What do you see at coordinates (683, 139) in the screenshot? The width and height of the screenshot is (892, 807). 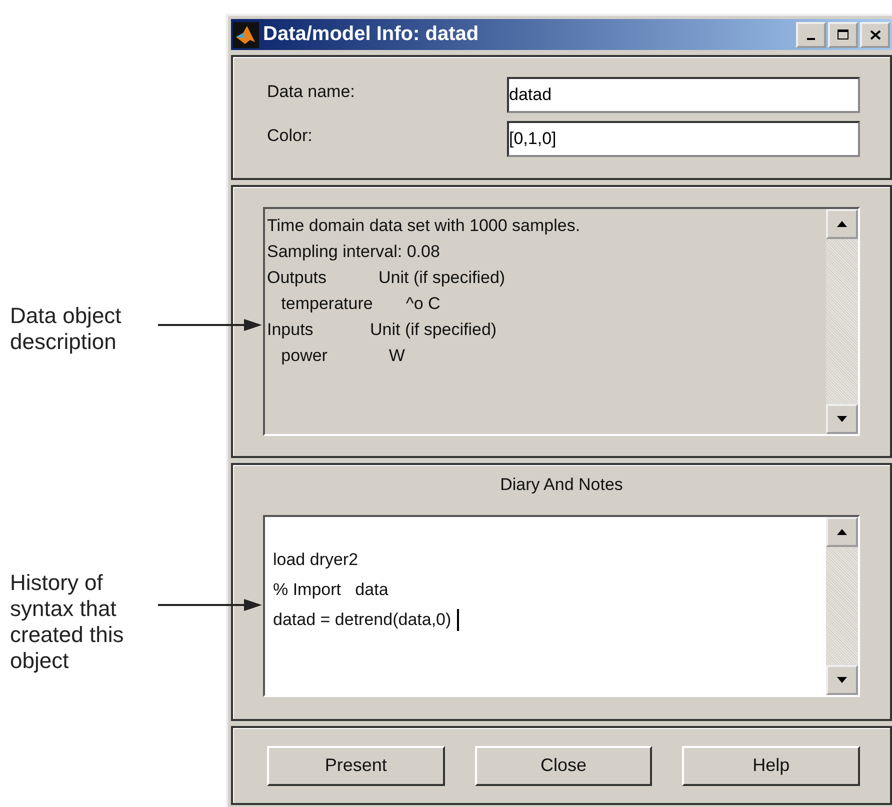 I see `input-field: [0,1,0]` at bounding box center [683, 139].